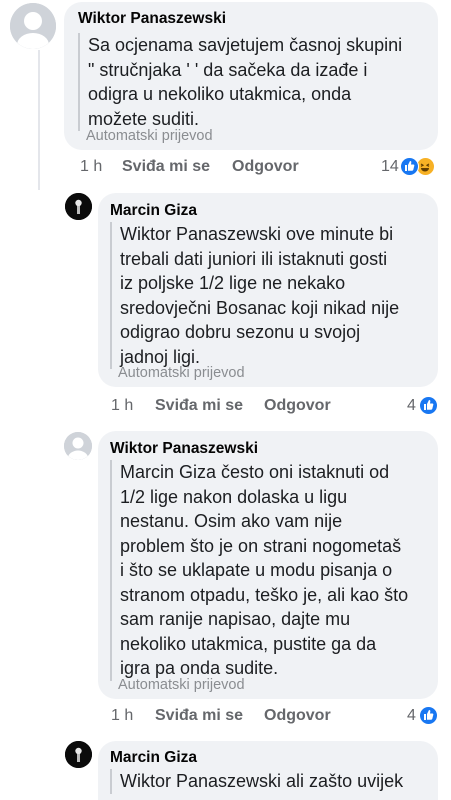  What do you see at coordinates (390, 167) in the screenshot?
I see `reaction-count: 14` at bounding box center [390, 167].